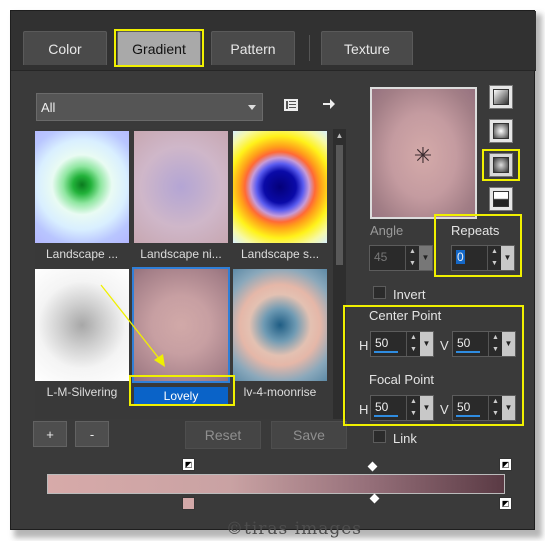 This screenshot has height=541, width=545. Describe the element at coordinates (402, 344) in the screenshot. I see `center-h-spinbox: 50 ▲ ▼ ▼` at that location.